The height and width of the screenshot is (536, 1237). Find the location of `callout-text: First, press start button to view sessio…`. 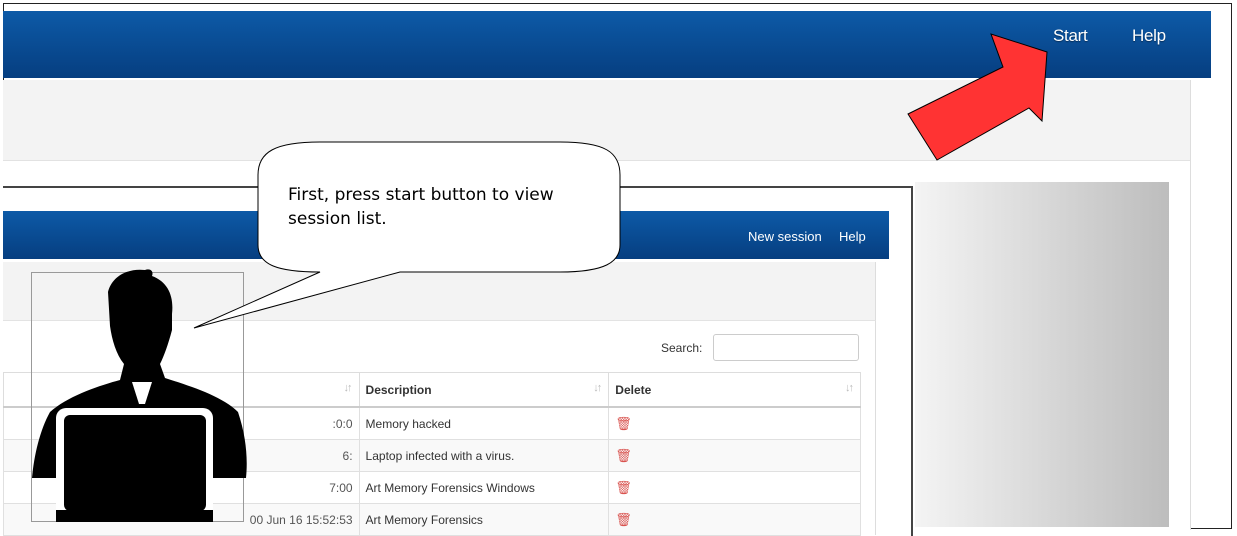

callout-text: First, press start button to view sessio… is located at coordinates (421, 207).